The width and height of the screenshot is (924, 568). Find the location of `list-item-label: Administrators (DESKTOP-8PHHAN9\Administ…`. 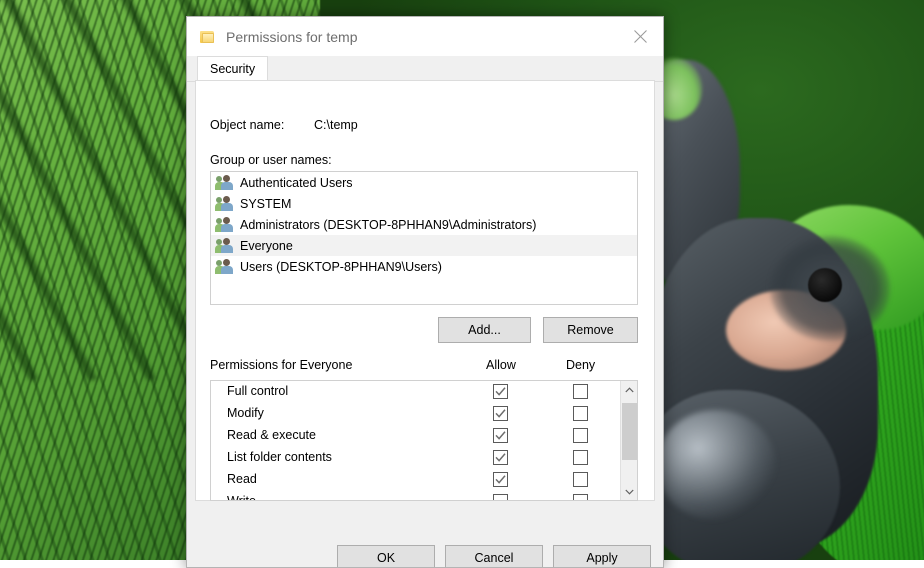

list-item-label: Administrators (DESKTOP-8PHHAN9\Administ… is located at coordinates (388, 224).